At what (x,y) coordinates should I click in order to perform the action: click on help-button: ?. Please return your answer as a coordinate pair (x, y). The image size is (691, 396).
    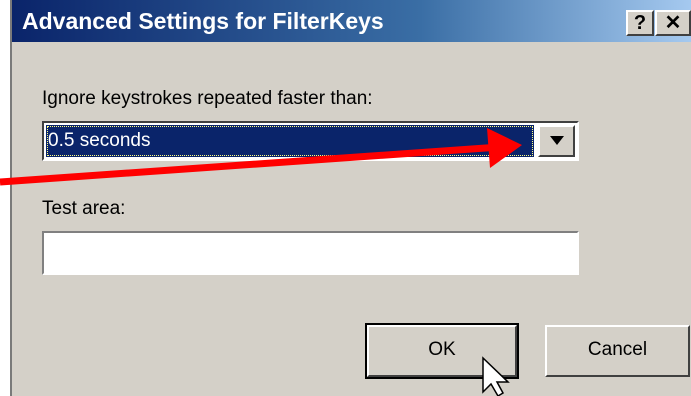
    Looking at the image, I should click on (640, 23).